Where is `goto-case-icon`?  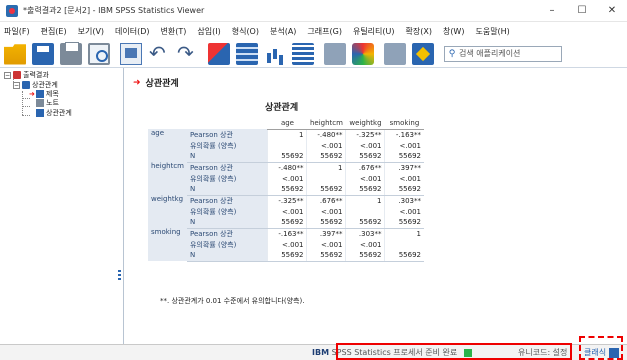 goto-case-icon is located at coordinates (247, 53).